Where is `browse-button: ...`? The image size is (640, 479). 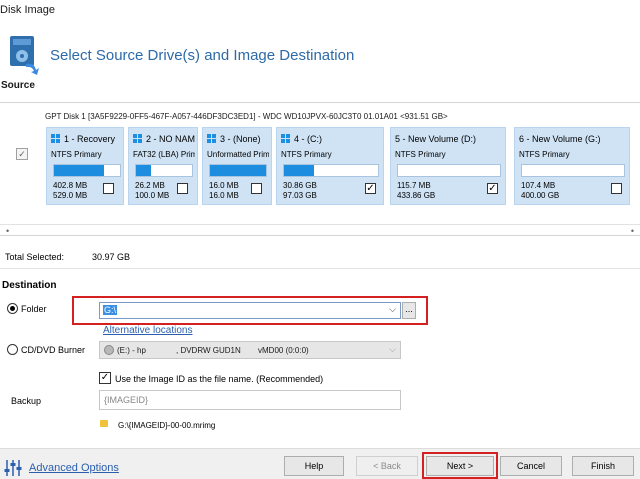 browse-button: ... is located at coordinates (409, 310).